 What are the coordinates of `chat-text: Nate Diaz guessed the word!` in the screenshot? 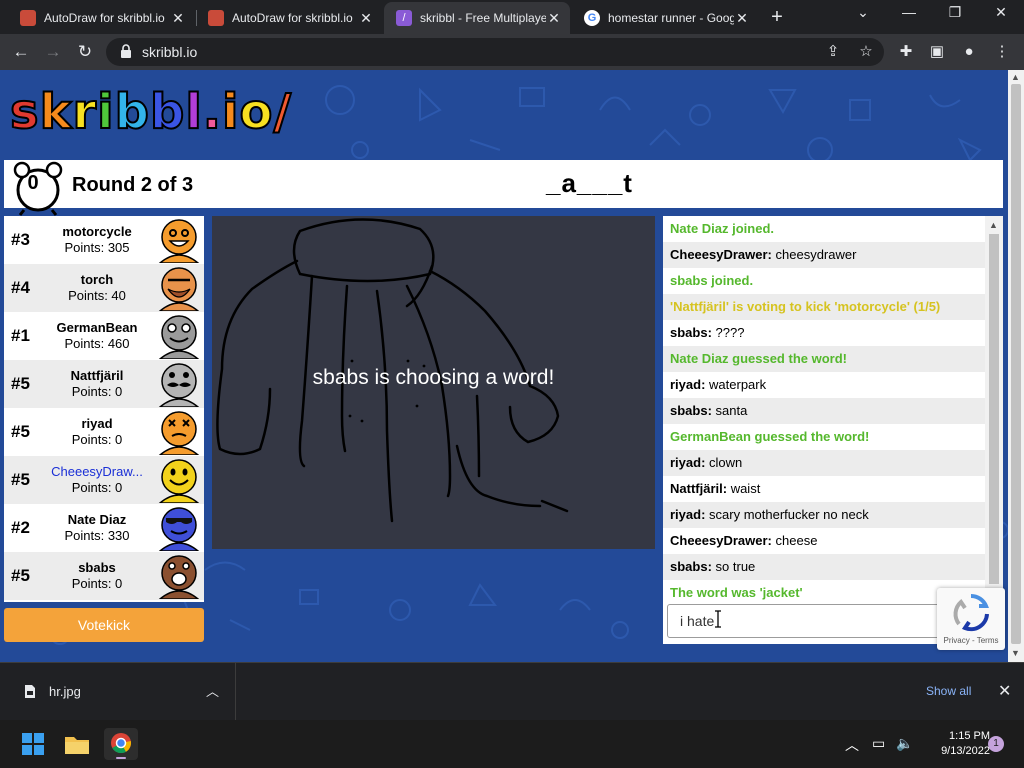 It's located at (758, 358).